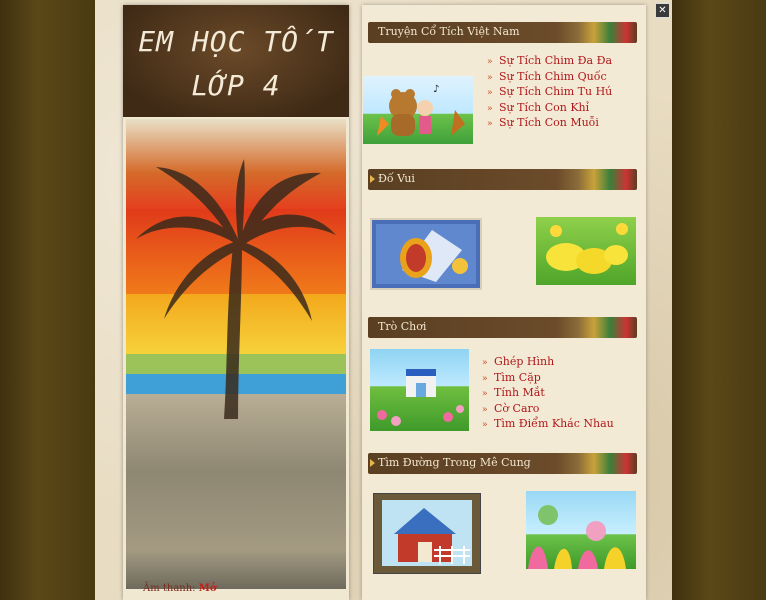 The height and width of the screenshot is (600, 766). What do you see at coordinates (418, 110) in the screenshot?
I see `fairy-tale-thumbnail: ♪` at bounding box center [418, 110].